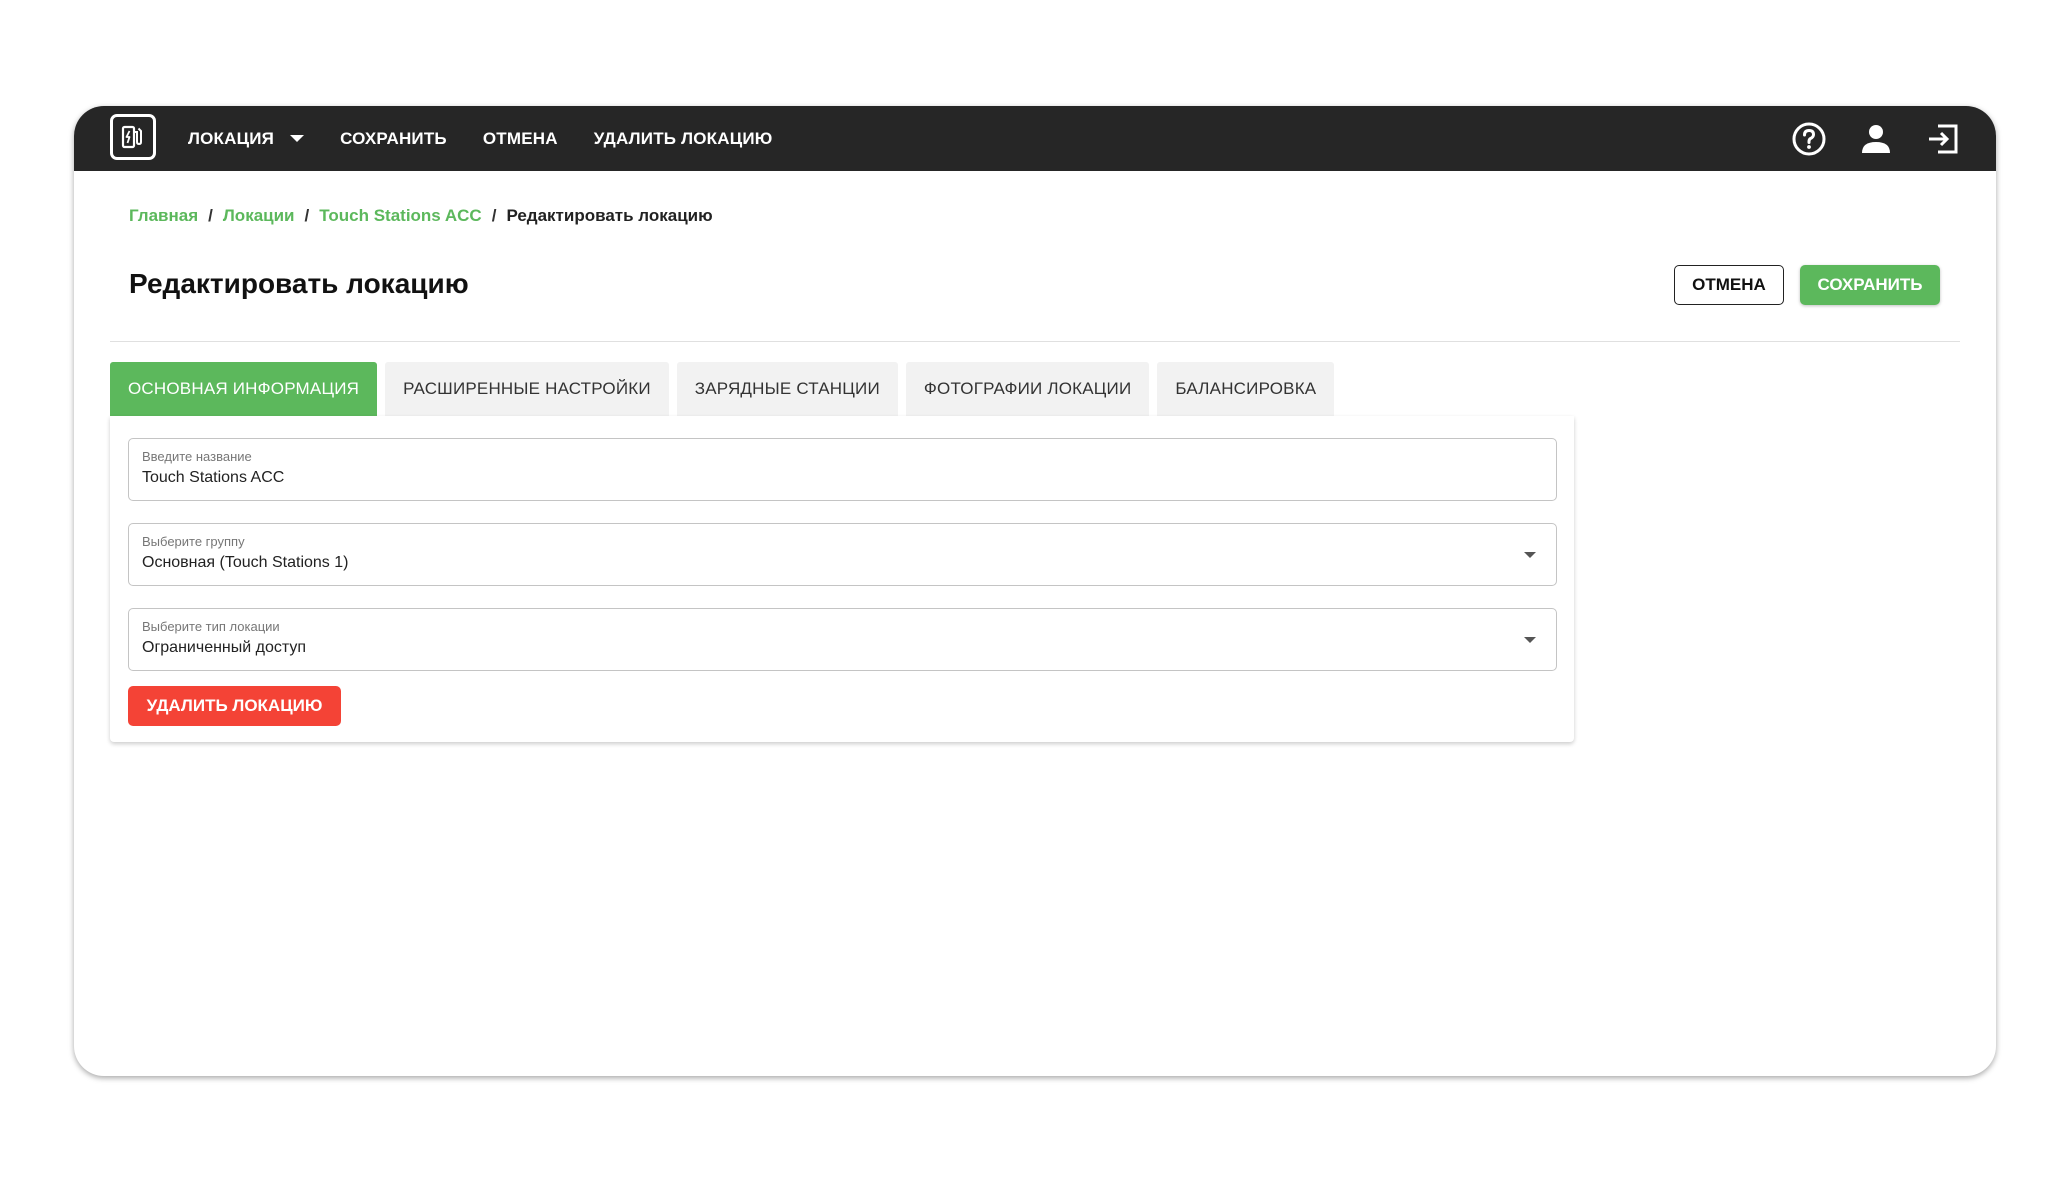  Describe the element at coordinates (234, 706) in the screenshot. I see `delete-location-button: УДАЛИТЬ ЛОКАЦИЮ` at that location.